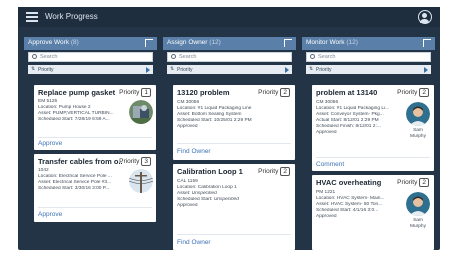 The height and width of the screenshot is (257, 456). What do you see at coordinates (64, 107) in the screenshot?
I see `card-location: Location: Pump House 2` at bounding box center [64, 107].